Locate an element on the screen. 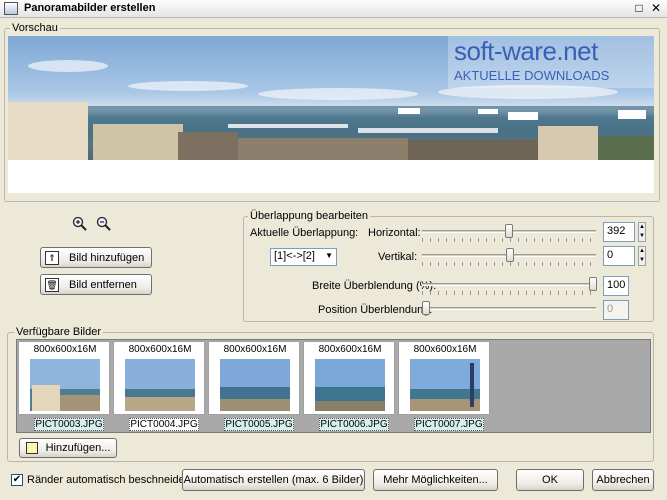 The width and height of the screenshot is (667, 500). blend-width-slider-track is located at coordinates (509, 284).